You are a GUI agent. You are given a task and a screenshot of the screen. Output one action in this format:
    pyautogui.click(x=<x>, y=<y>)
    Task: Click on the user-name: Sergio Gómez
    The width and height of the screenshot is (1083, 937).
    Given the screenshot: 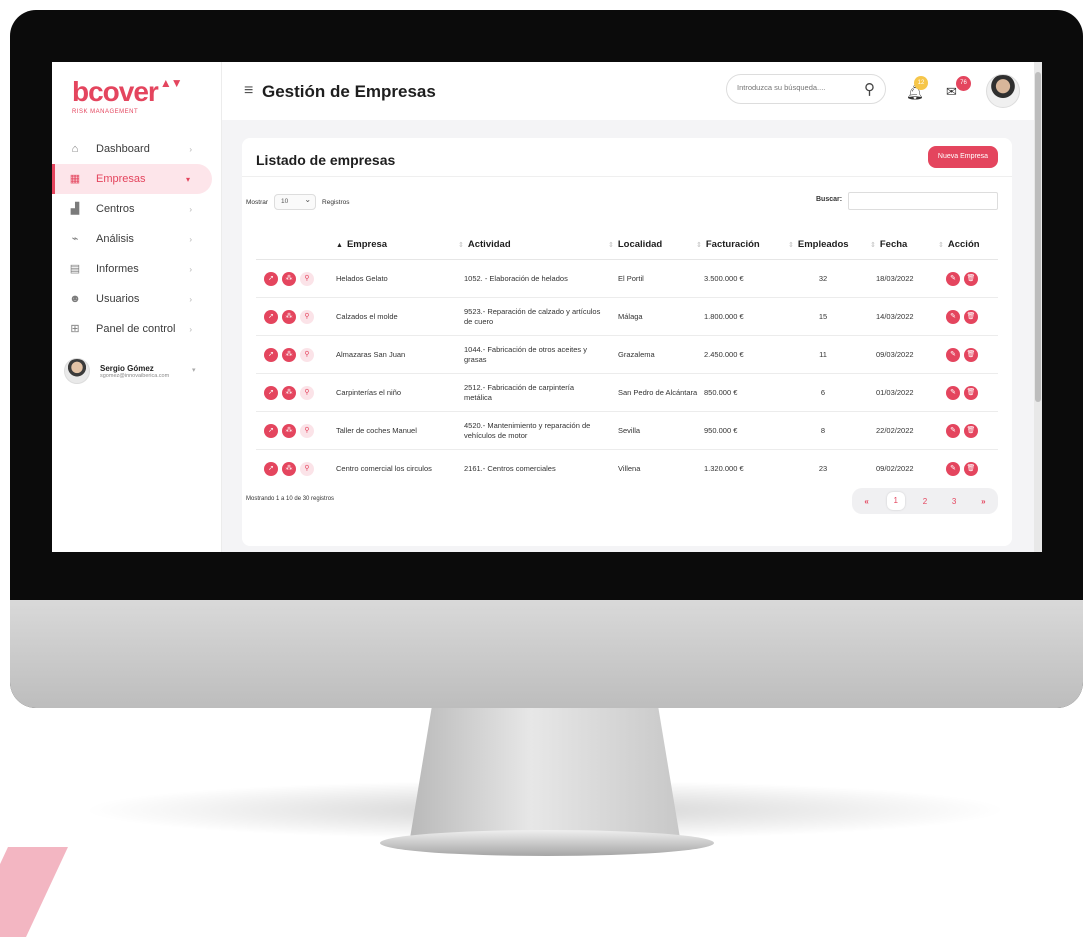 What is the action you would take?
    pyautogui.click(x=127, y=368)
    